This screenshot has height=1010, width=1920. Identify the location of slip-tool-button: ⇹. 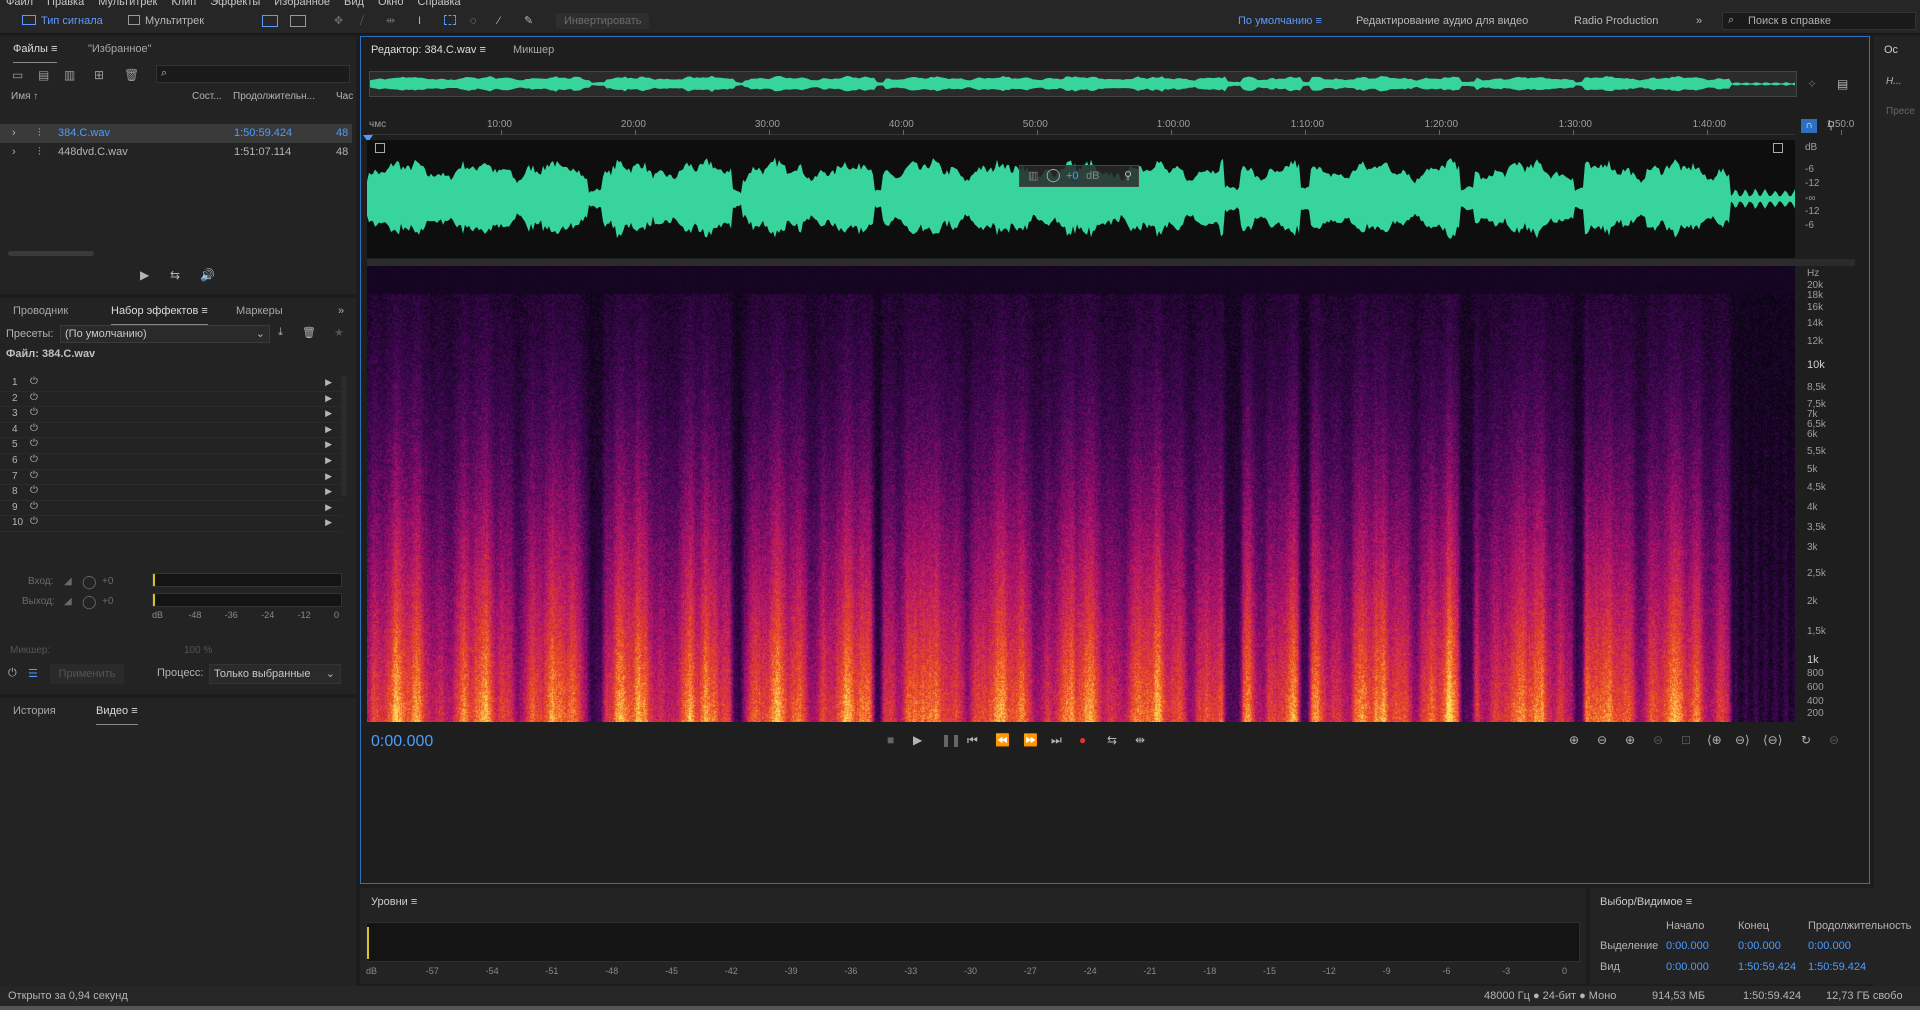
(390, 21).